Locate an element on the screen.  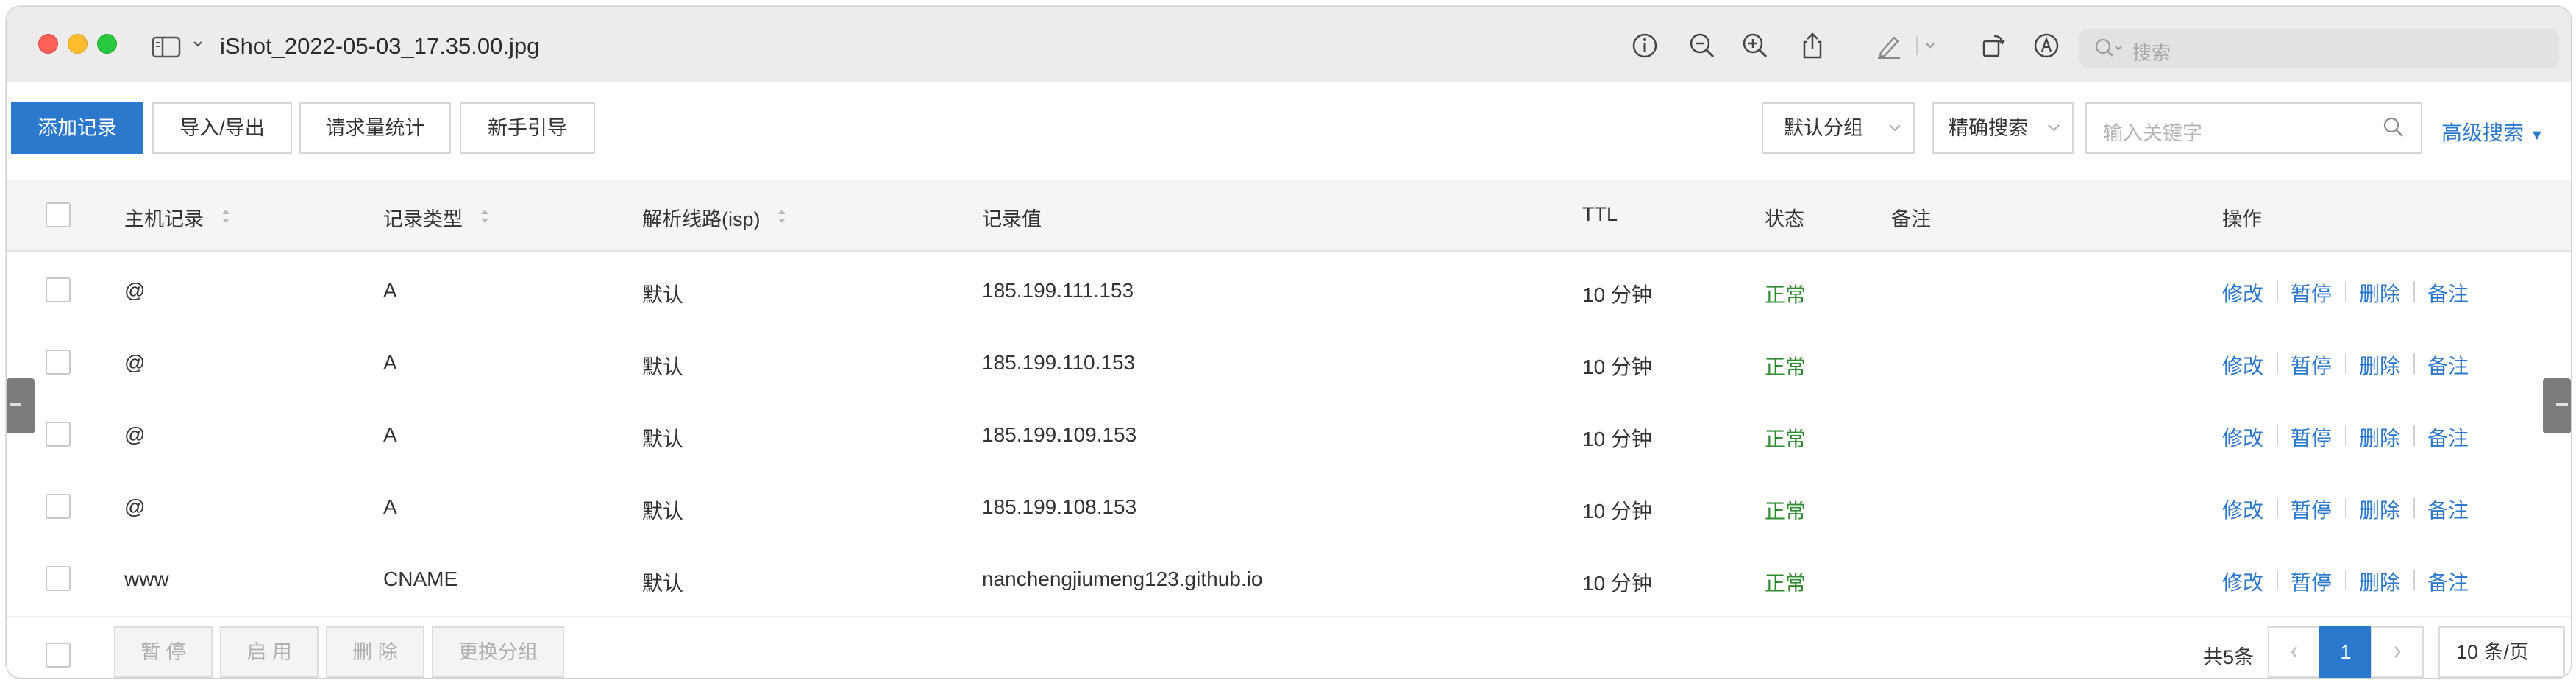
left-scroll-handle is located at coordinates (21, 406).